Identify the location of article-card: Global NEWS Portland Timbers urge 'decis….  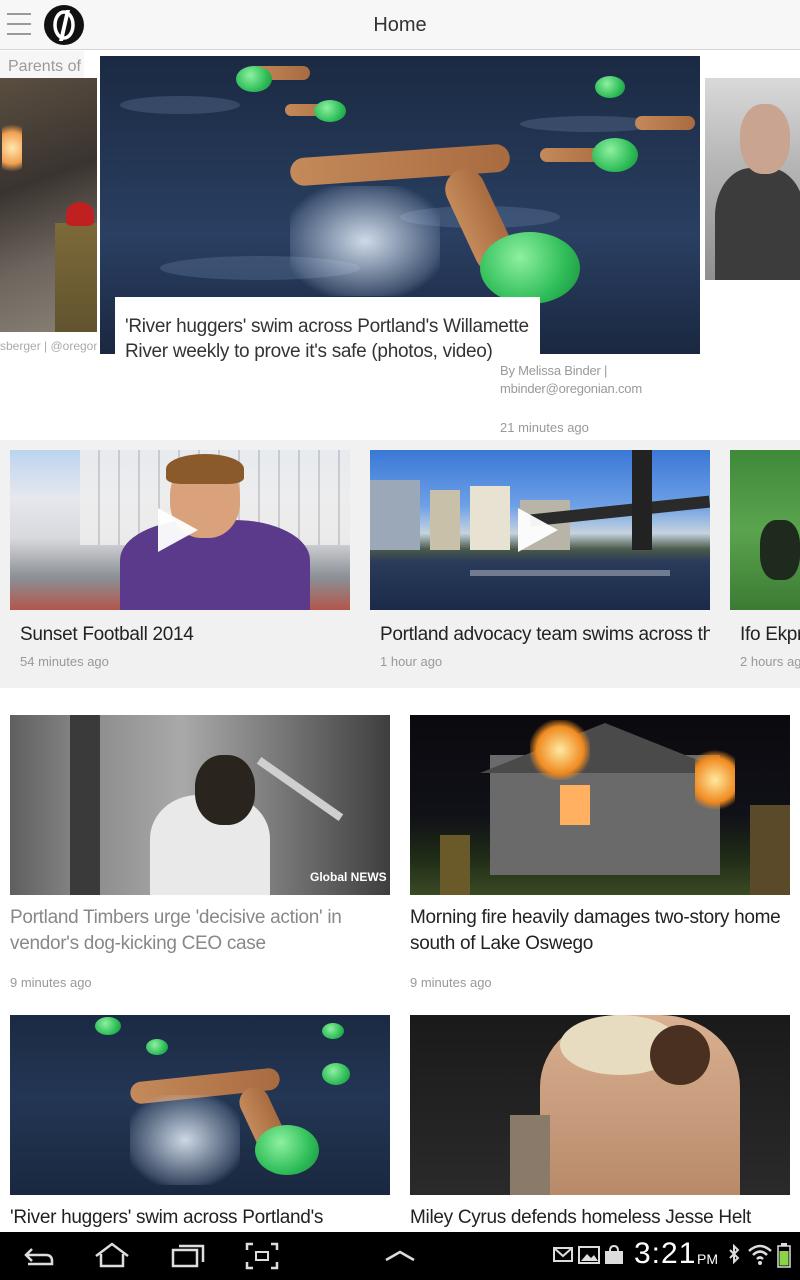
(200, 852).